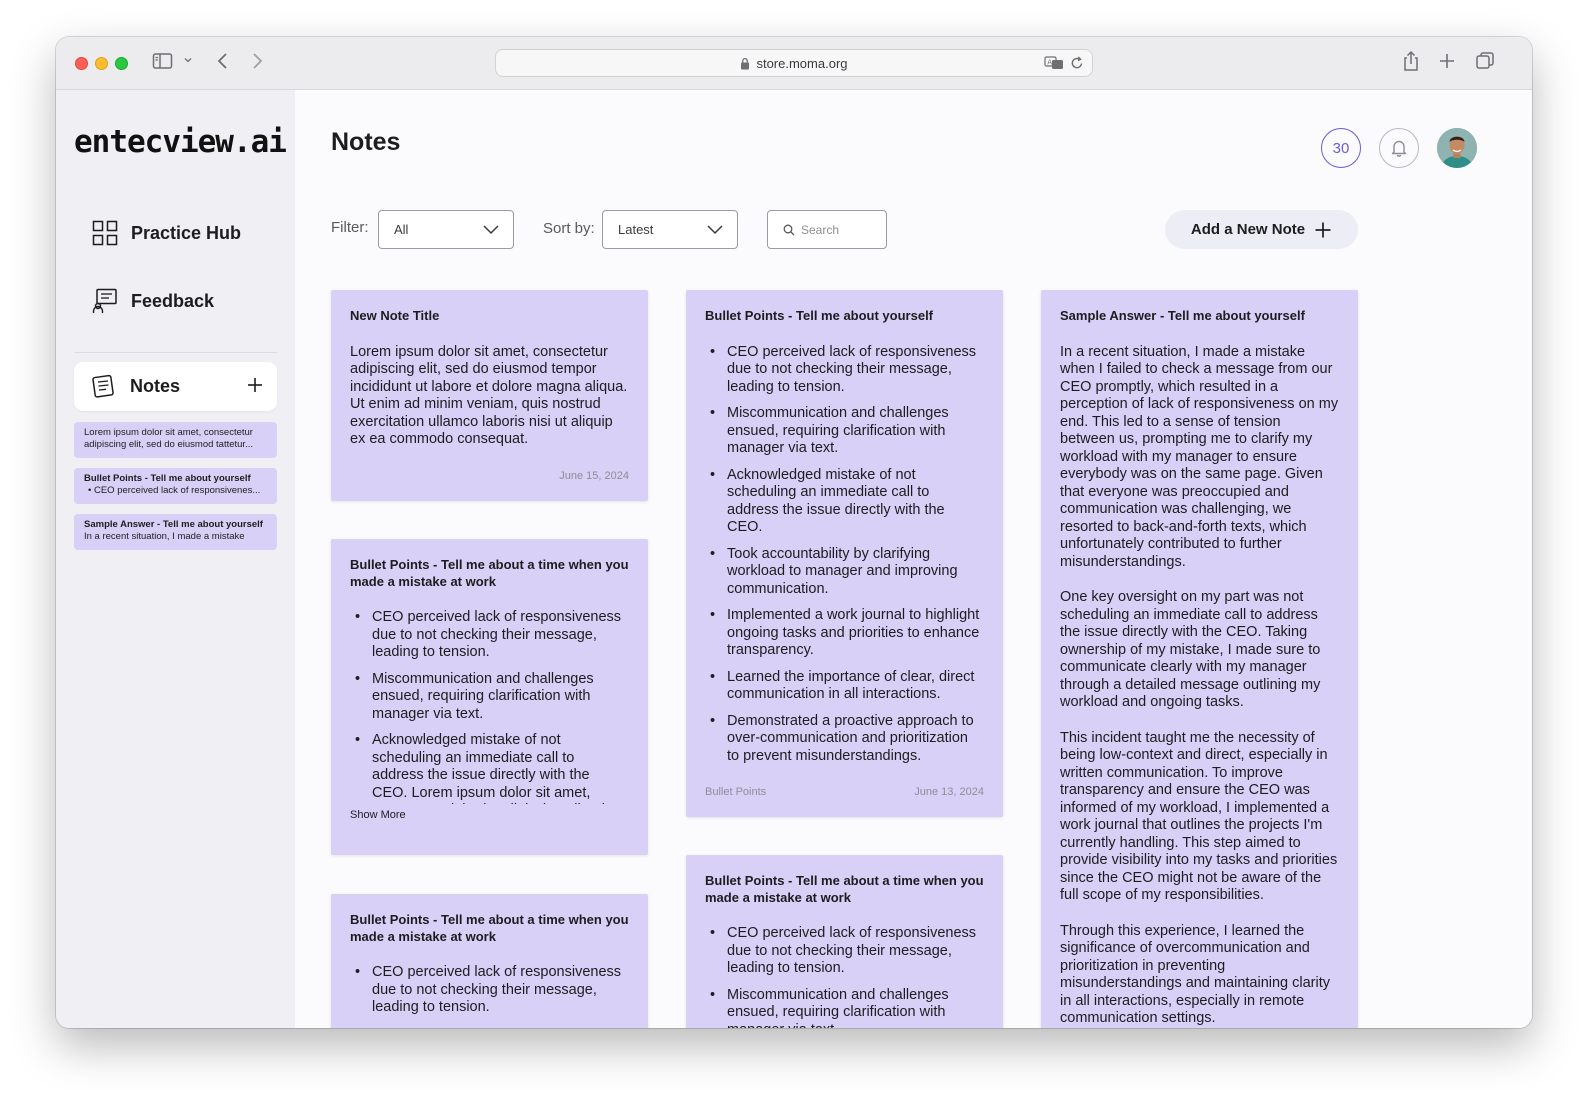 The width and height of the screenshot is (1588, 1102). What do you see at coordinates (223, 61) in the screenshot?
I see `back-icon` at bounding box center [223, 61].